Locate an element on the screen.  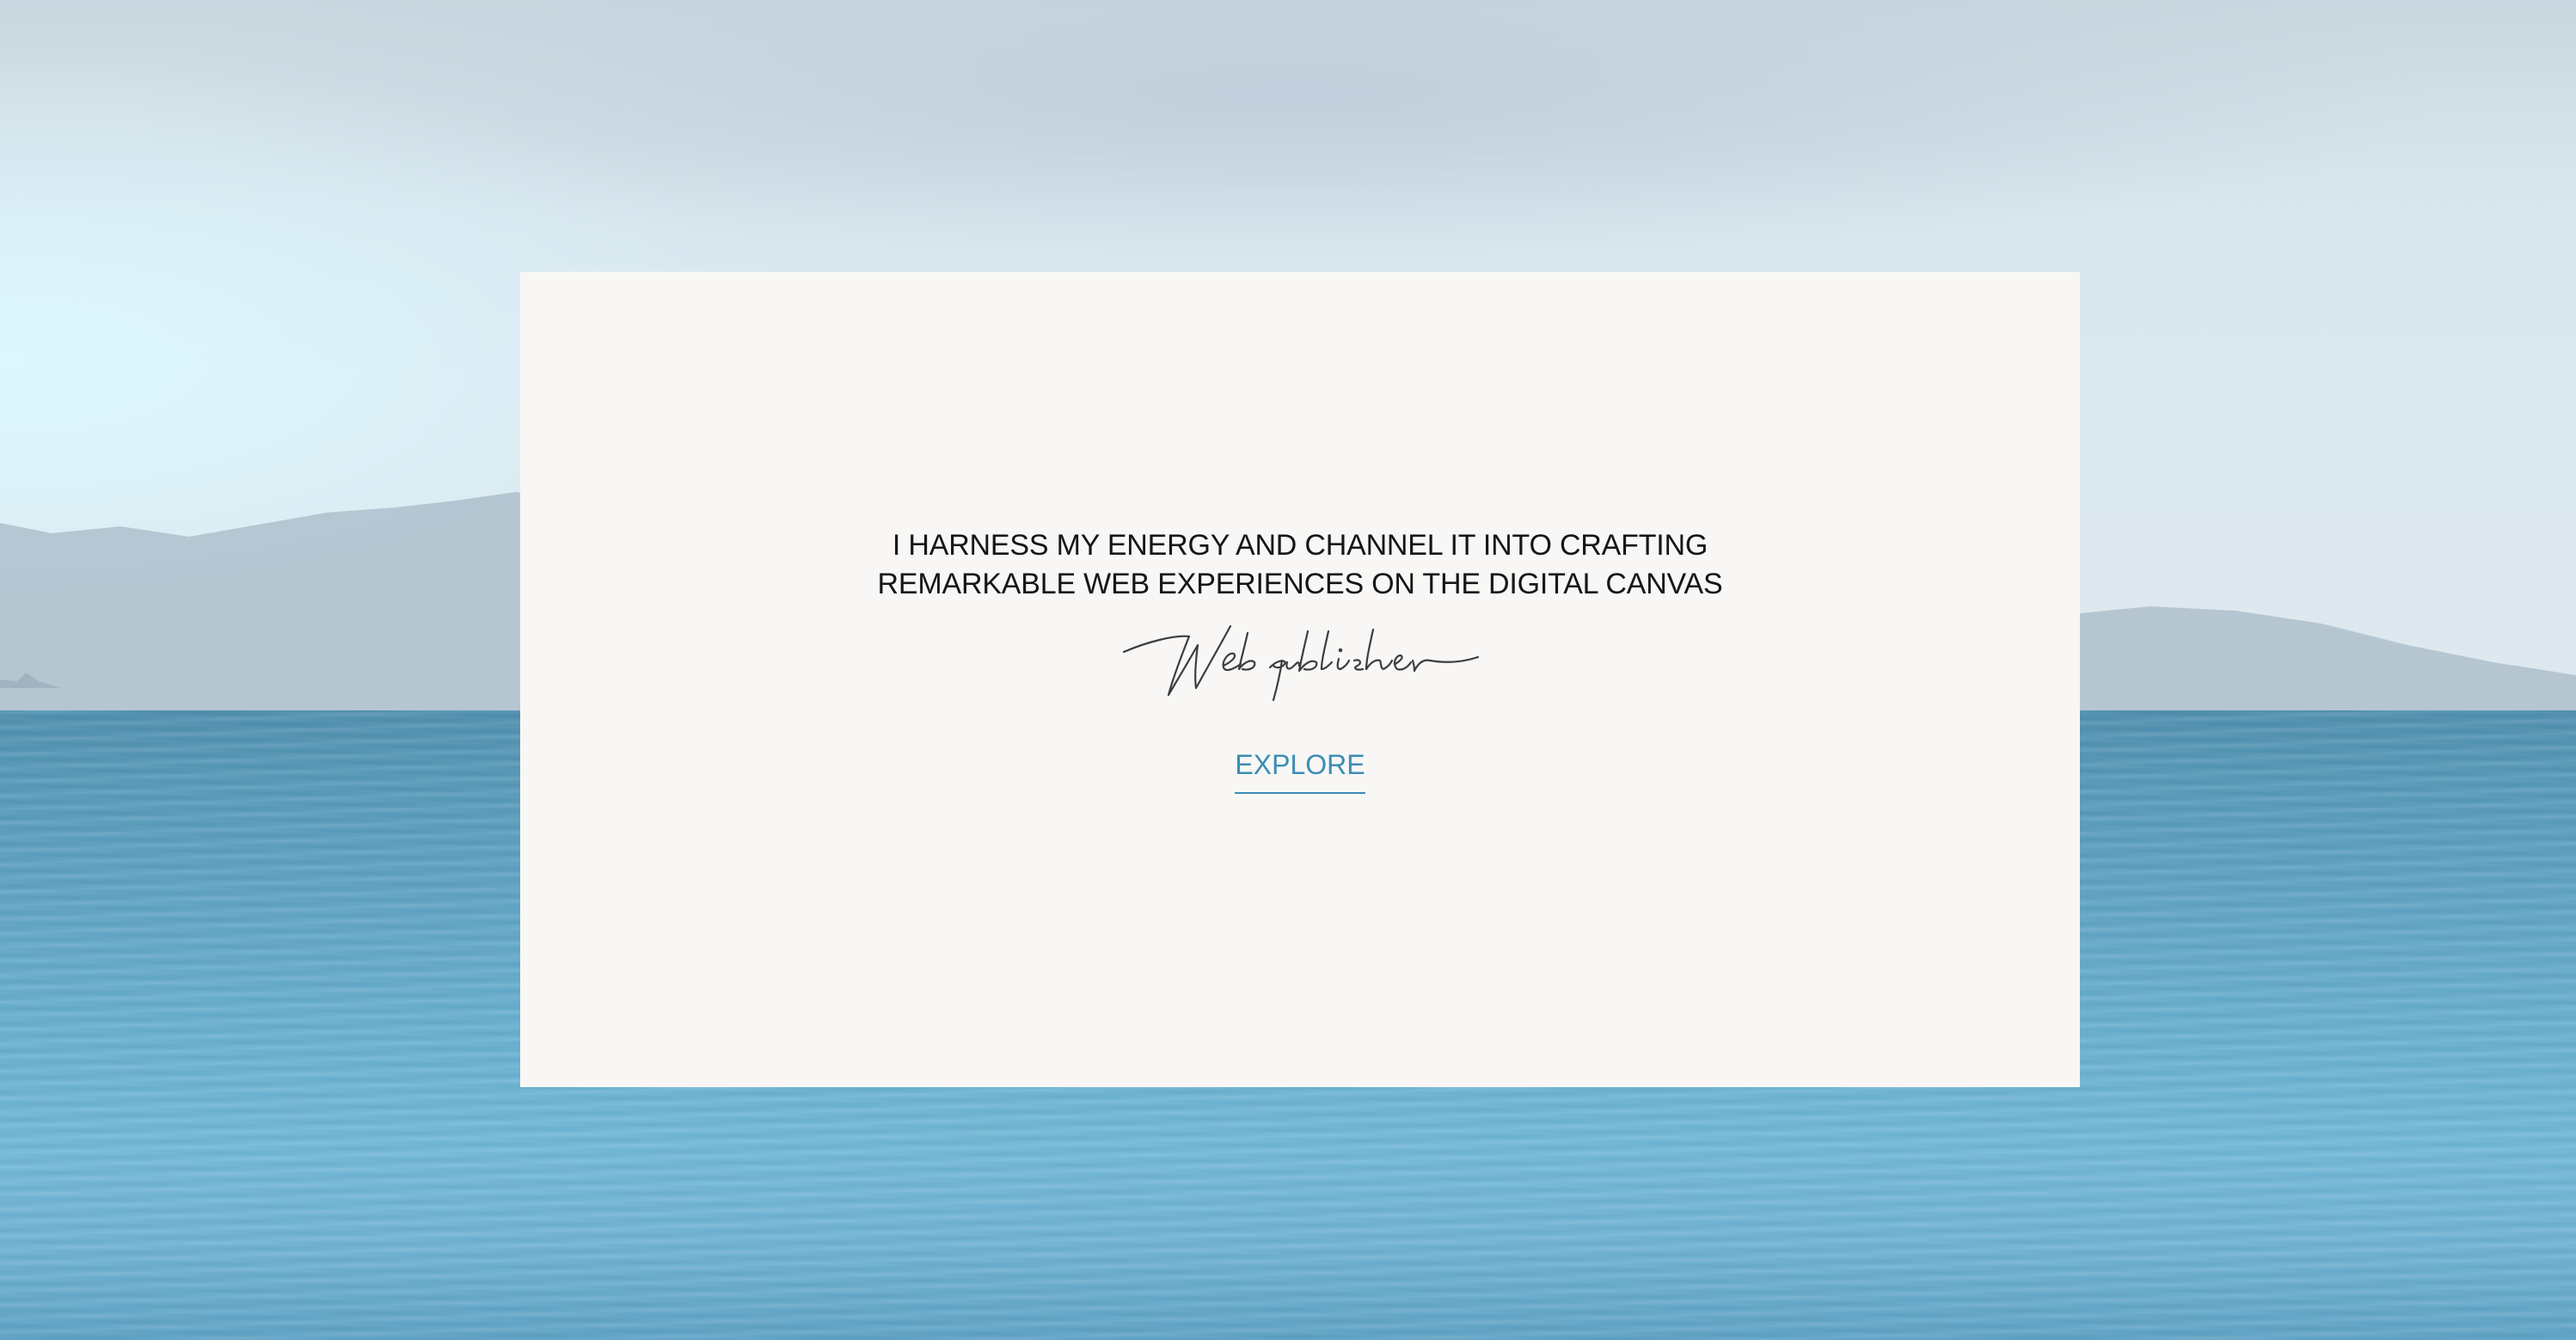
signature-web-publisher is located at coordinates (1301, 663).